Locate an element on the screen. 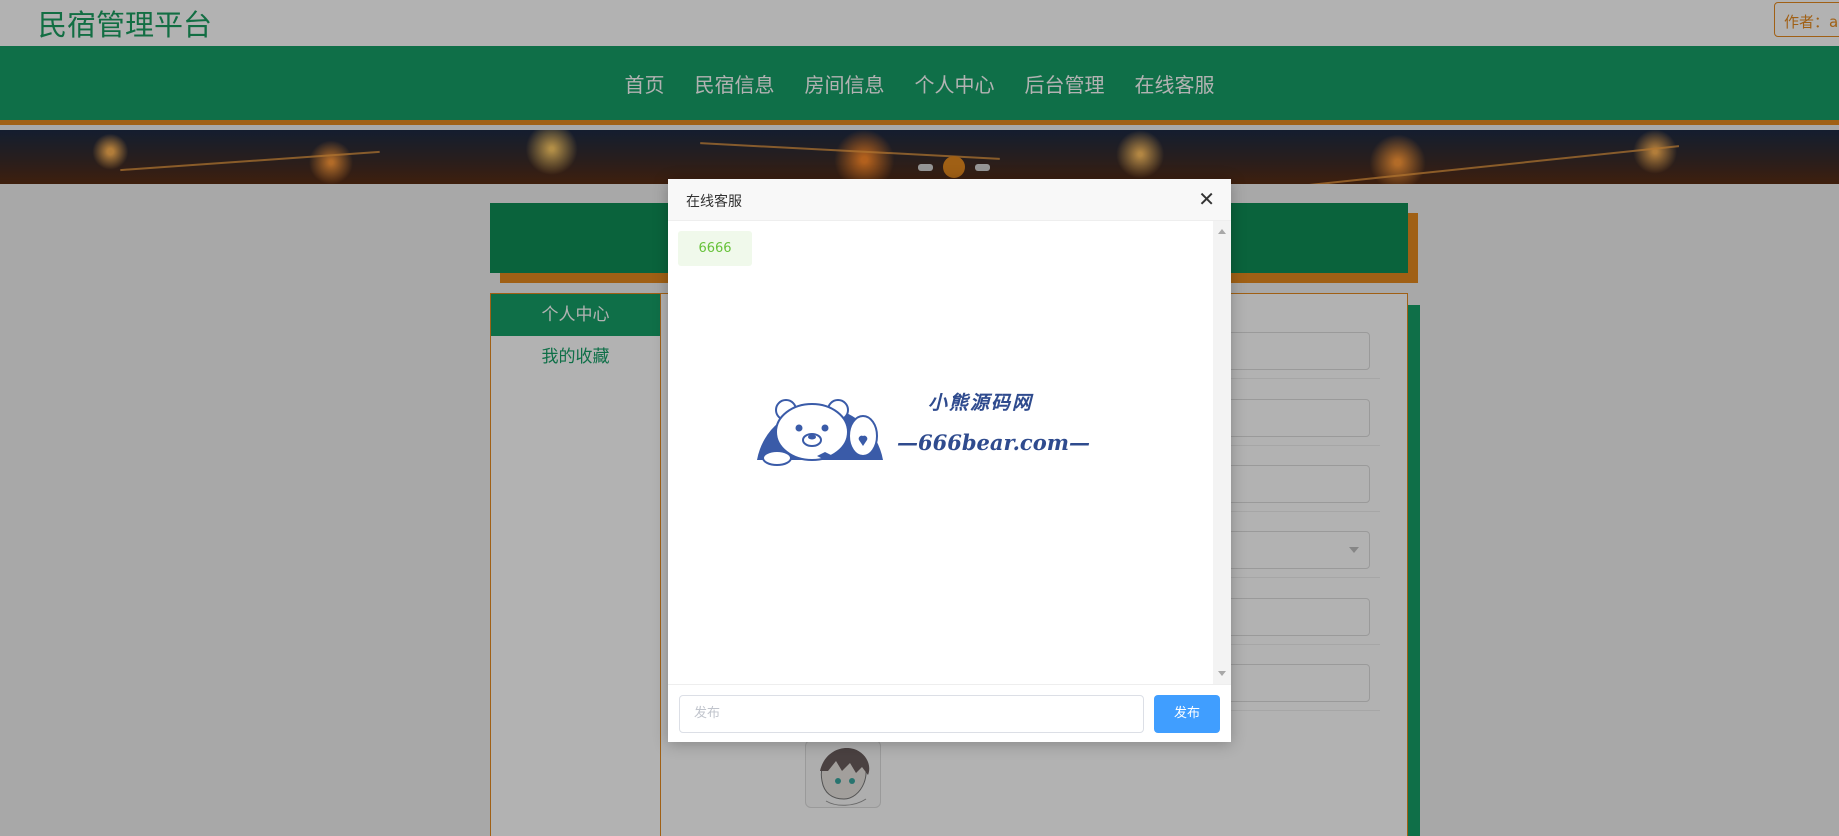 The image size is (1839, 836). scroll-up-icon is located at coordinates (1222, 231).